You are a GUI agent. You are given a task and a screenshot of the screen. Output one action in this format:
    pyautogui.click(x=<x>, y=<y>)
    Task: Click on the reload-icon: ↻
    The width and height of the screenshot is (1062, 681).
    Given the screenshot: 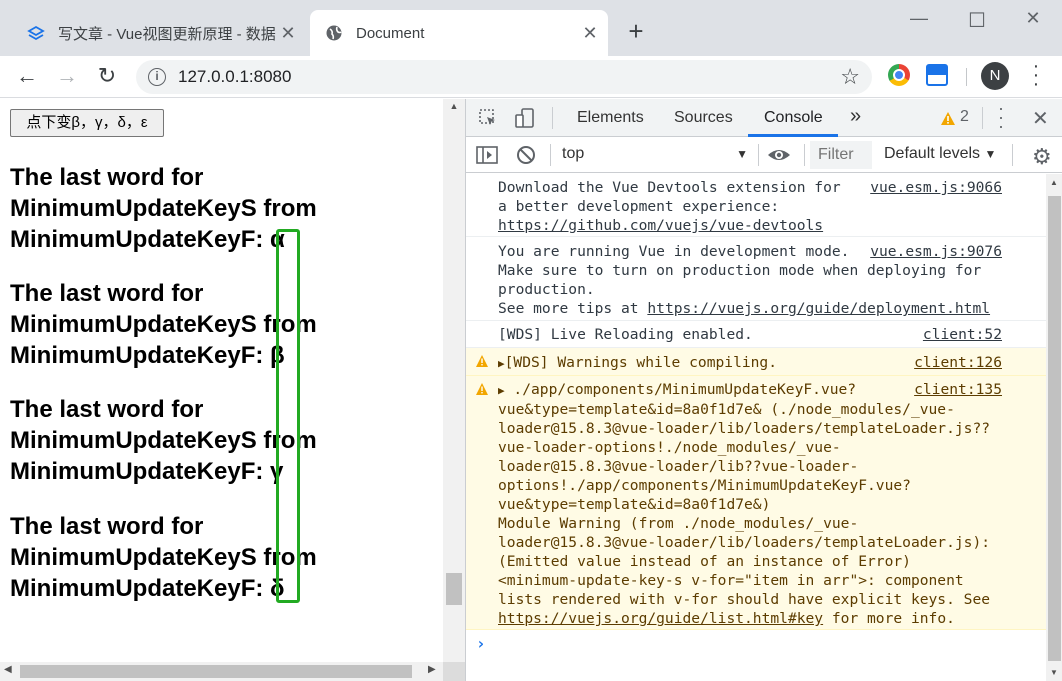 What is the action you would take?
    pyautogui.click(x=107, y=77)
    